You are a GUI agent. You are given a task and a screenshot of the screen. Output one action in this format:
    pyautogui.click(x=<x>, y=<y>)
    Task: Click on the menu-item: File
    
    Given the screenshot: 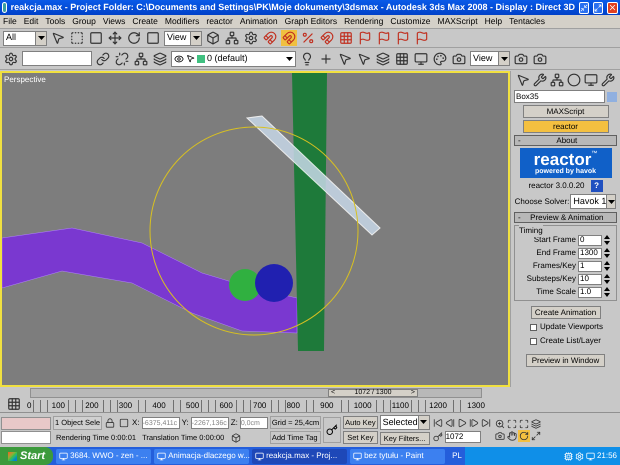 What is the action you would take?
    pyautogui.click(x=10, y=21)
    